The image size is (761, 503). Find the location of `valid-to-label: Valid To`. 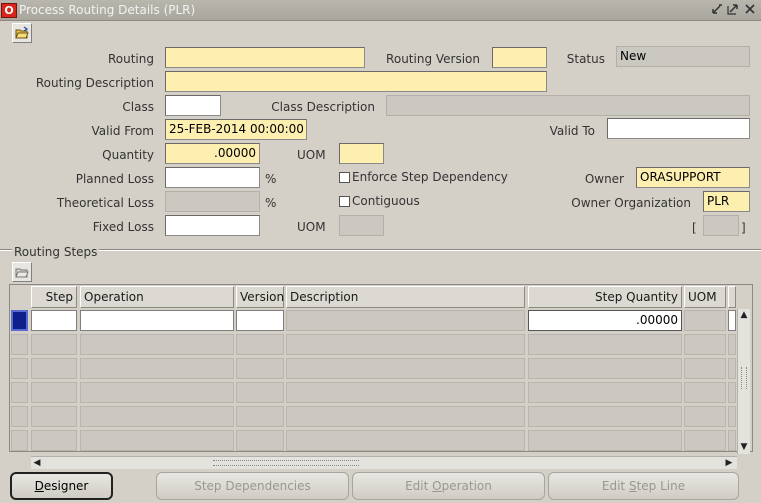

valid-to-label: Valid To is located at coordinates (572, 131).